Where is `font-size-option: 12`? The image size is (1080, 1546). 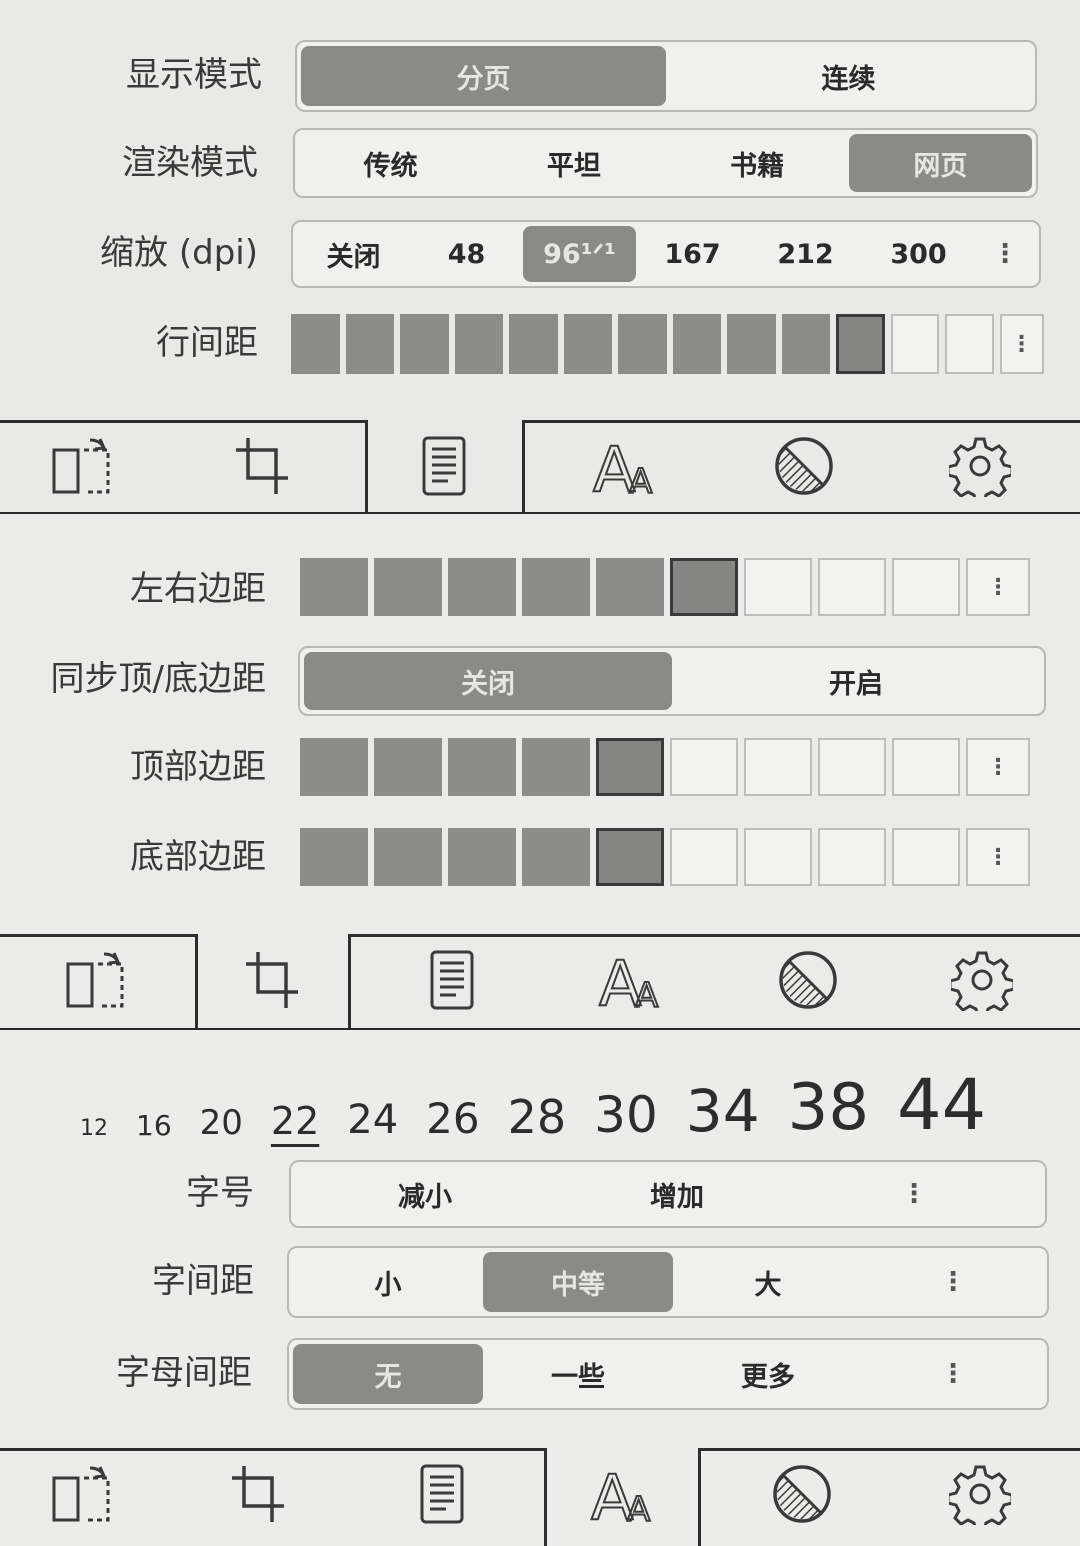
font-size-option: 12 is located at coordinates (94, 1129).